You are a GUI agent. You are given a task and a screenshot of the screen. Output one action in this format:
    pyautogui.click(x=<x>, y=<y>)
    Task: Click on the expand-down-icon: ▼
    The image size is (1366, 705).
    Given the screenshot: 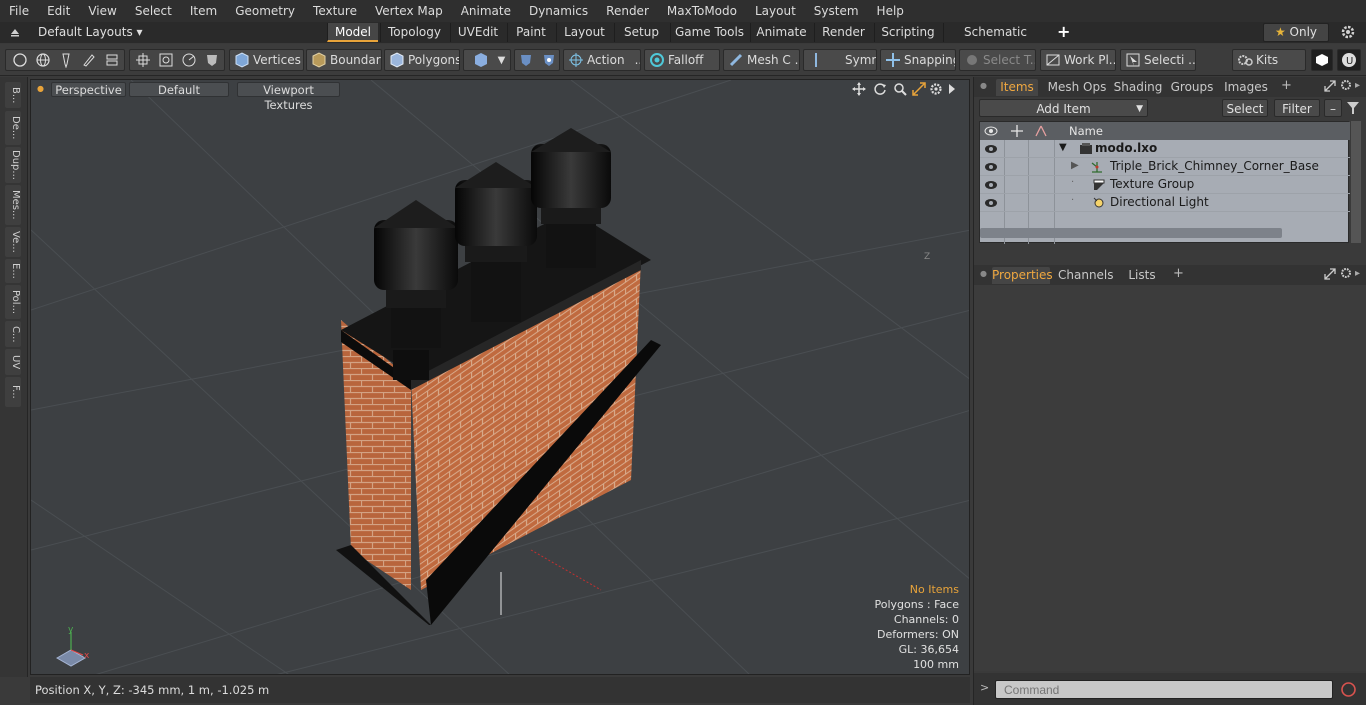 What is the action you would take?
    pyautogui.click(x=1063, y=147)
    